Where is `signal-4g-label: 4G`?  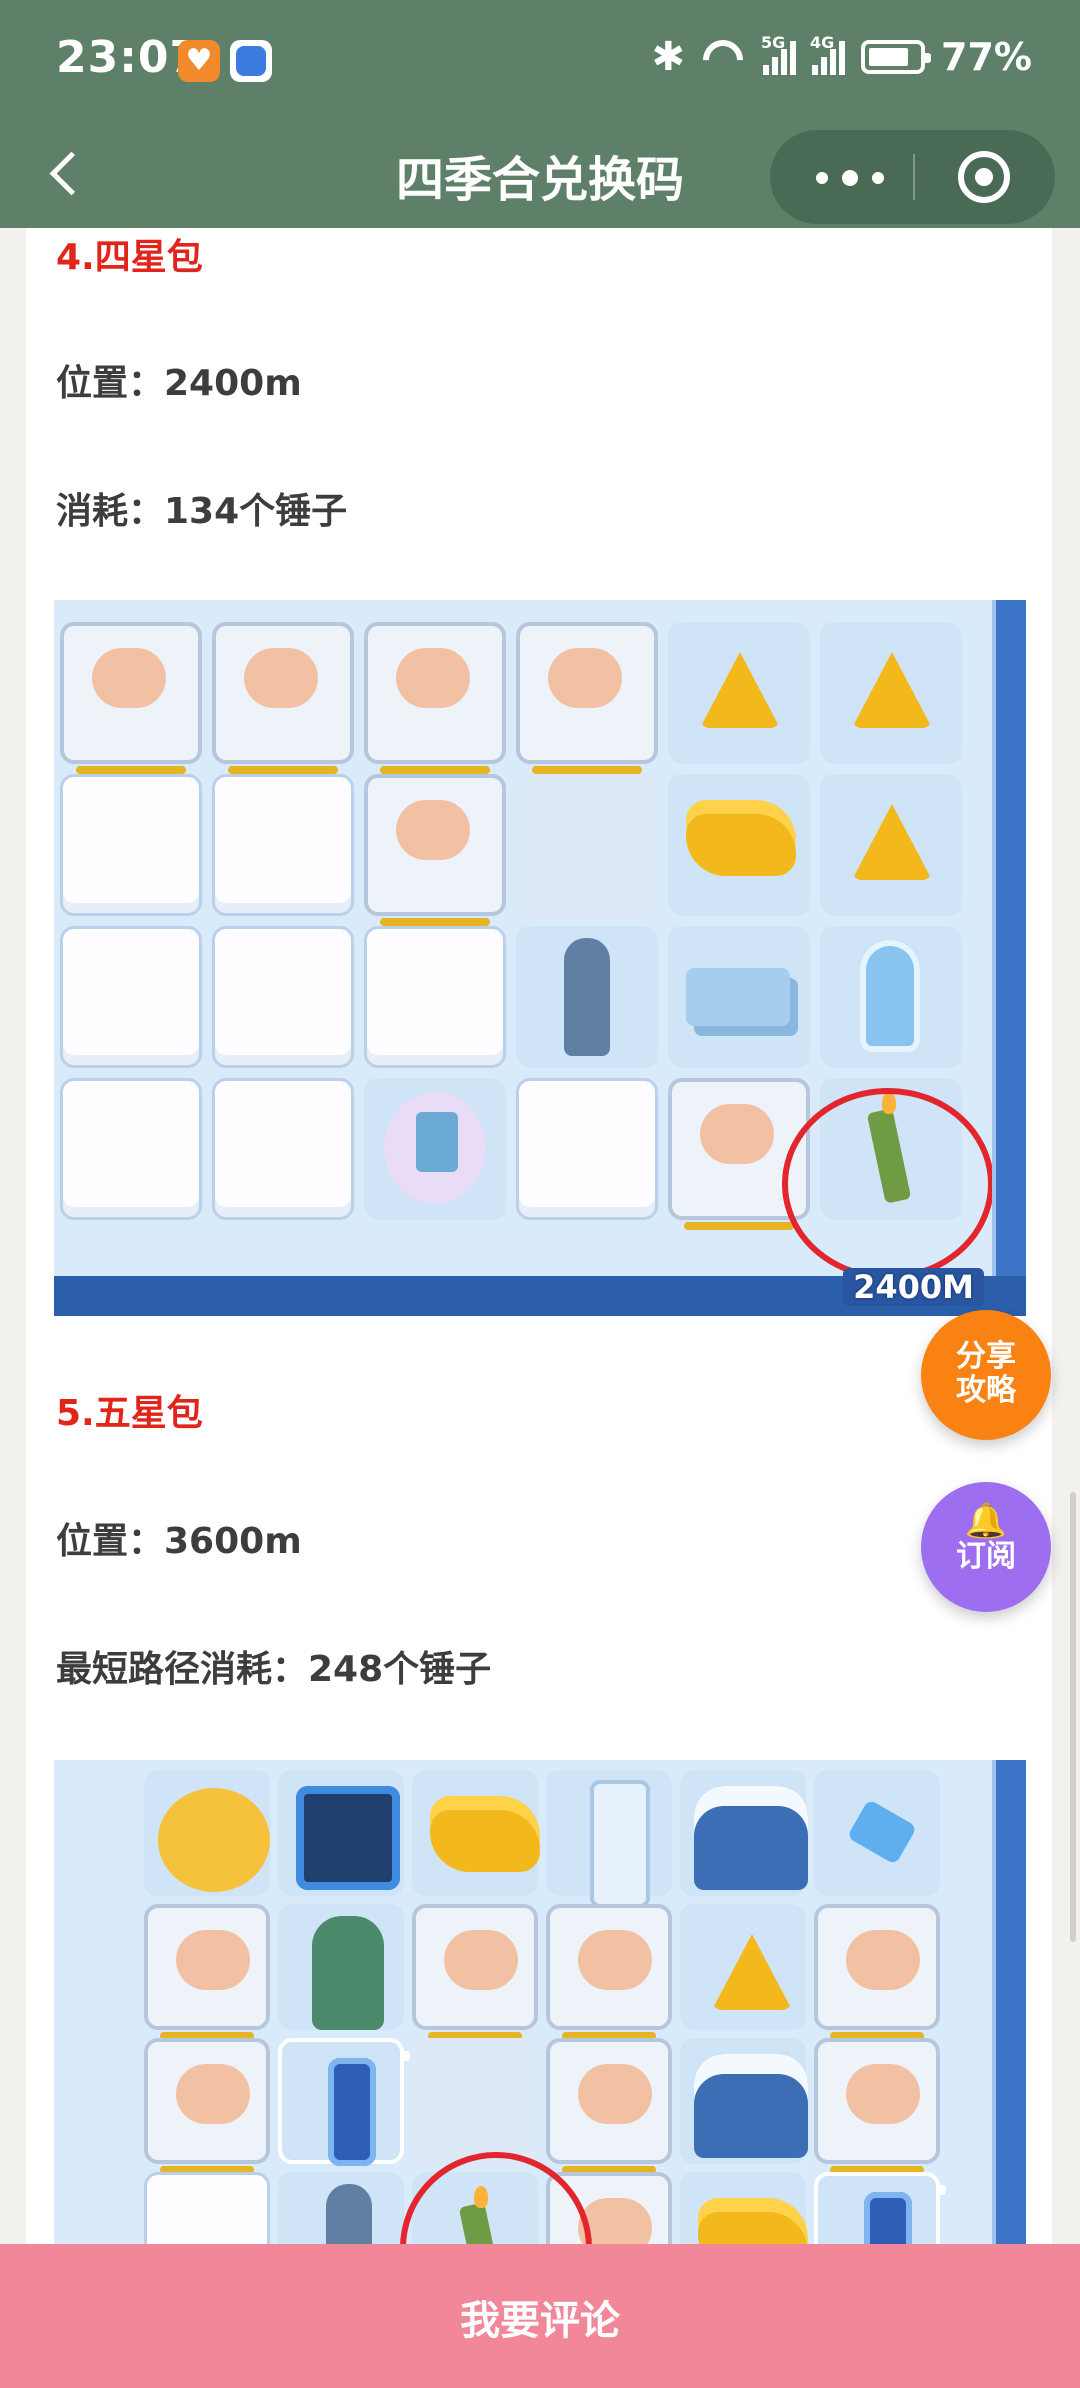
signal-4g-label: 4G is located at coordinates (822, 42).